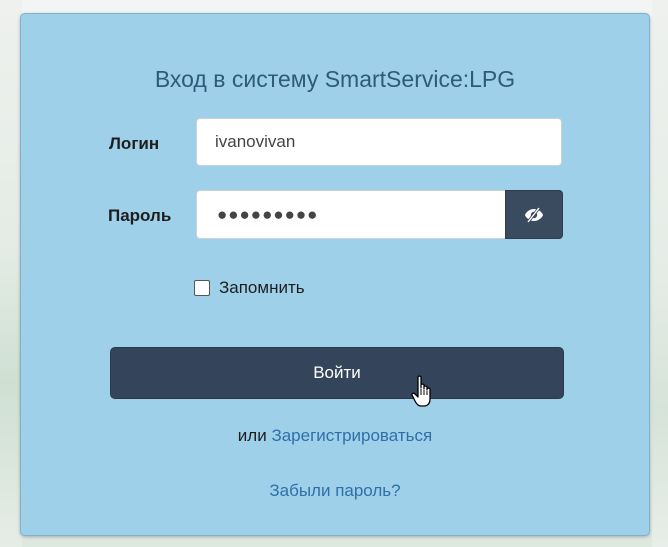 This screenshot has width=668, height=547. Describe the element at coordinates (351, 214) in the screenshot. I see `password-input: ●●●●●●●●●` at that location.